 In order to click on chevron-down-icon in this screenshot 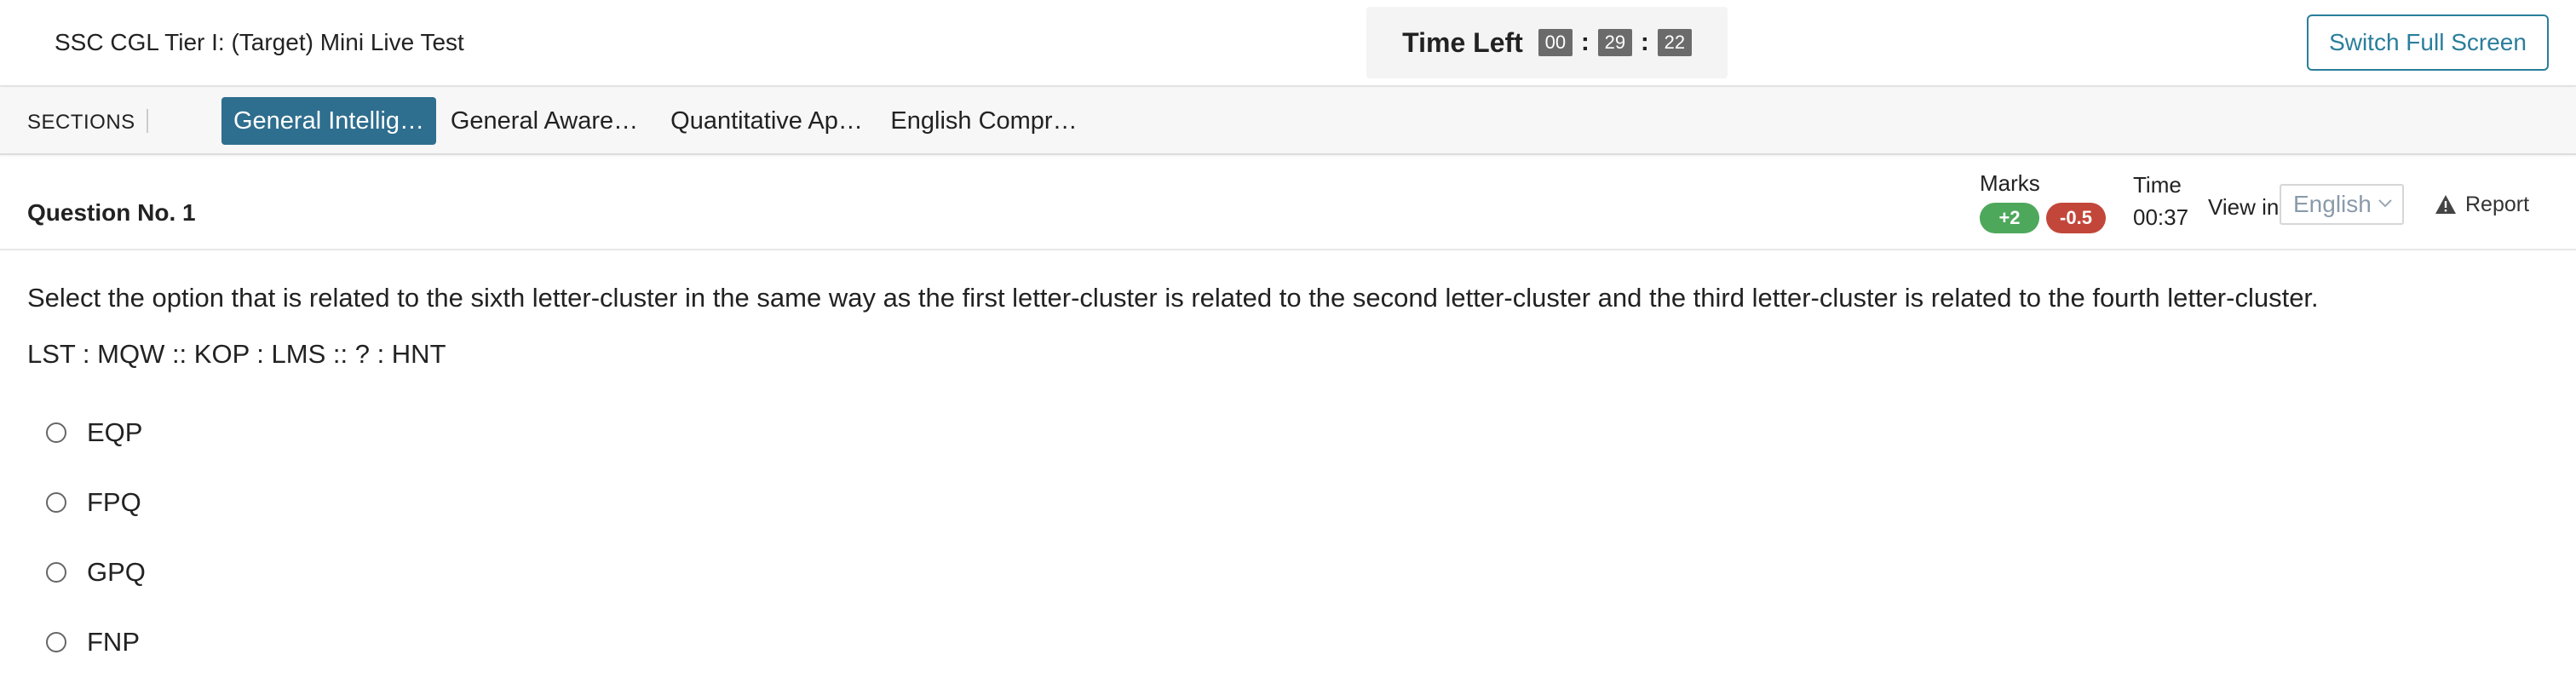, I will do `click(2385, 203)`.